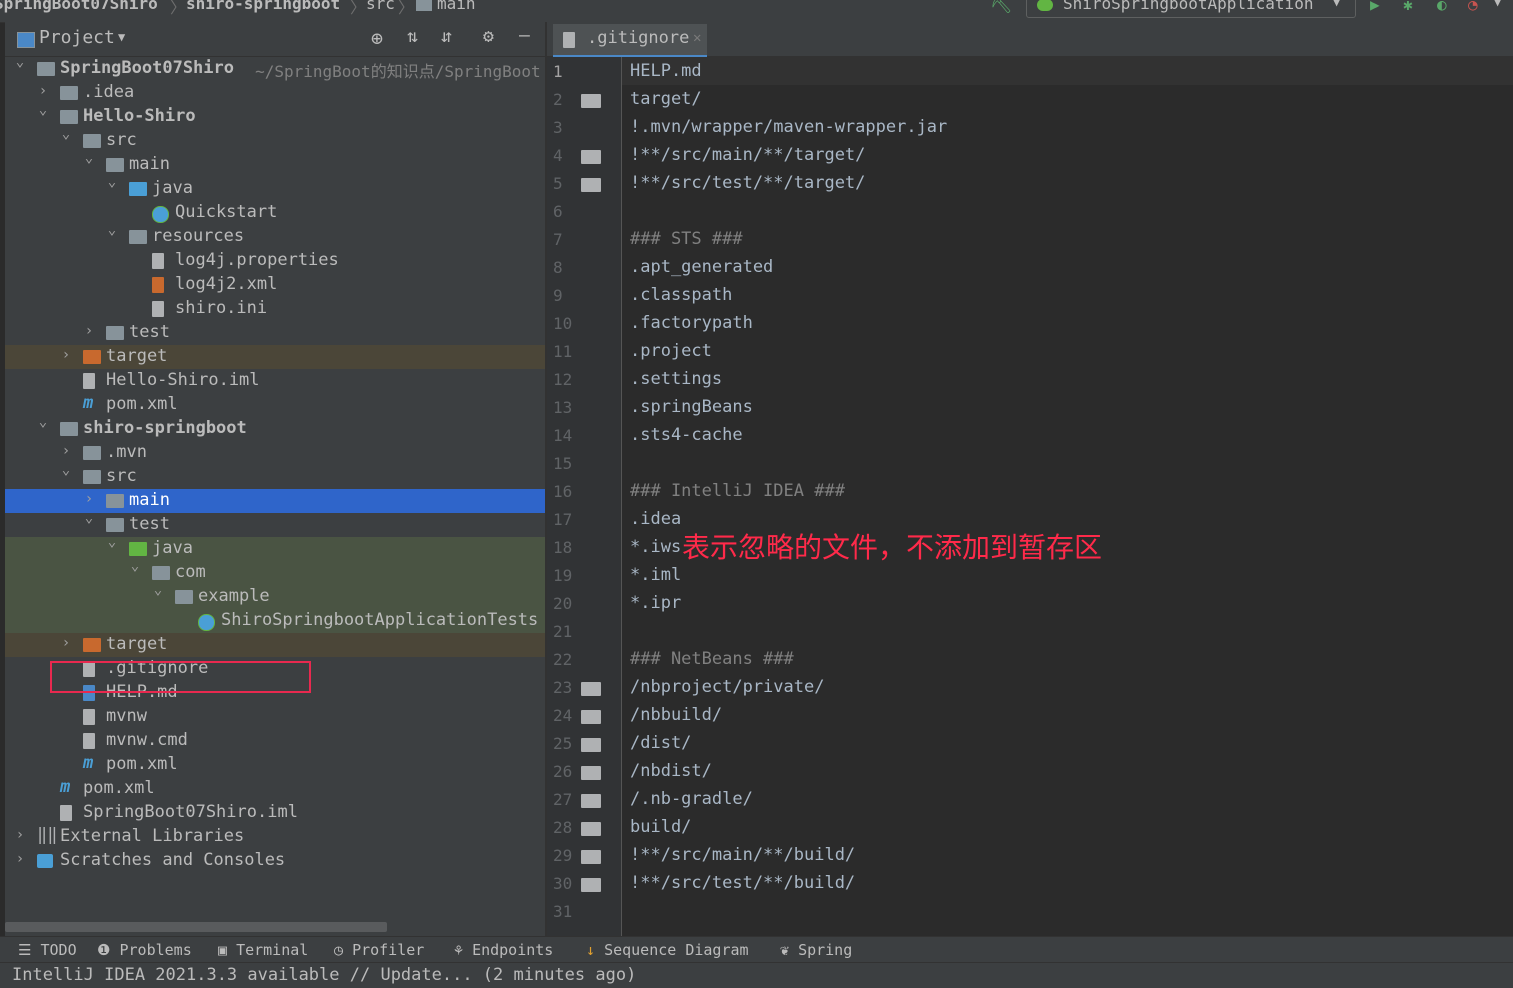 This screenshot has width=1513, height=988. What do you see at coordinates (275, 333) in the screenshot?
I see `tree-node: › test` at bounding box center [275, 333].